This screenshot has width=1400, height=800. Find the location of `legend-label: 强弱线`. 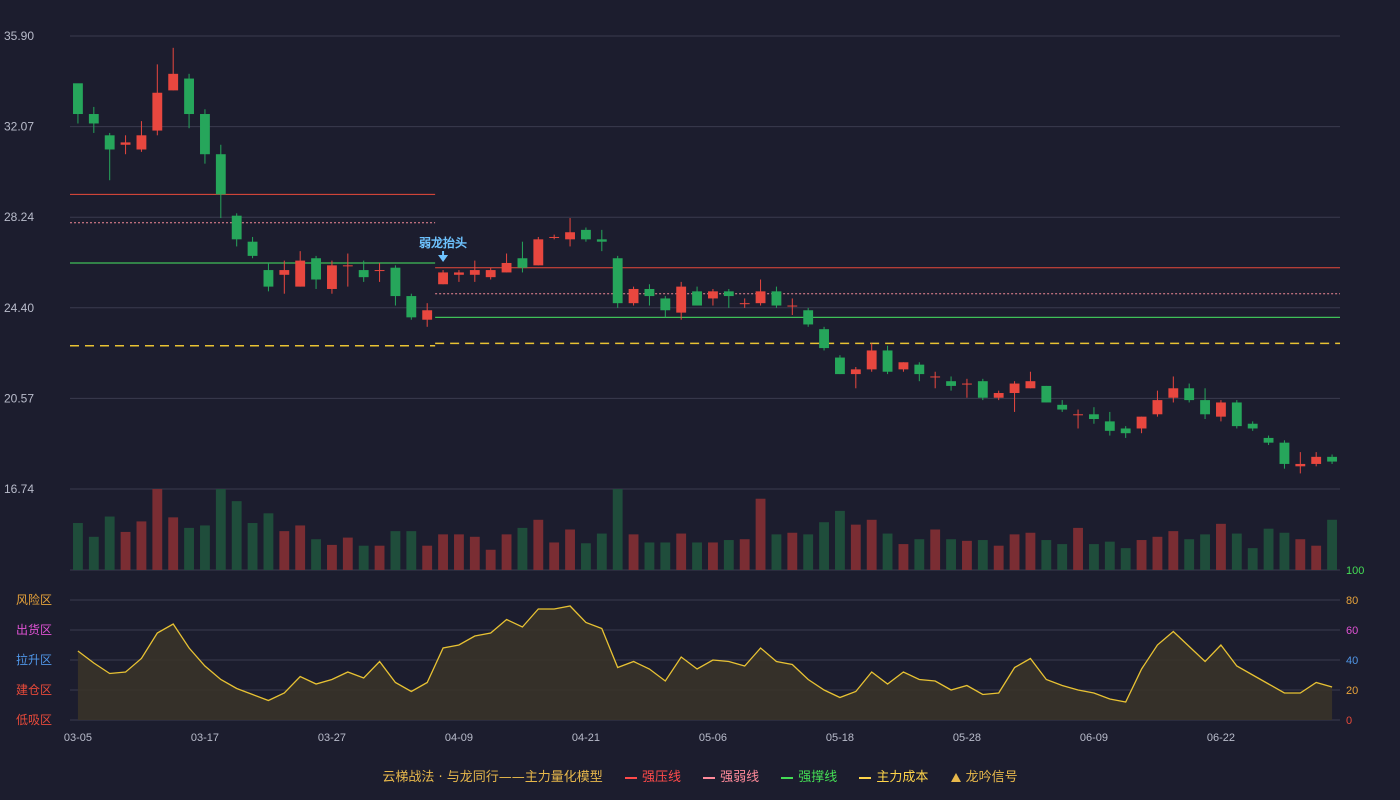

legend-label: 强弱线 is located at coordinates (740, 777).